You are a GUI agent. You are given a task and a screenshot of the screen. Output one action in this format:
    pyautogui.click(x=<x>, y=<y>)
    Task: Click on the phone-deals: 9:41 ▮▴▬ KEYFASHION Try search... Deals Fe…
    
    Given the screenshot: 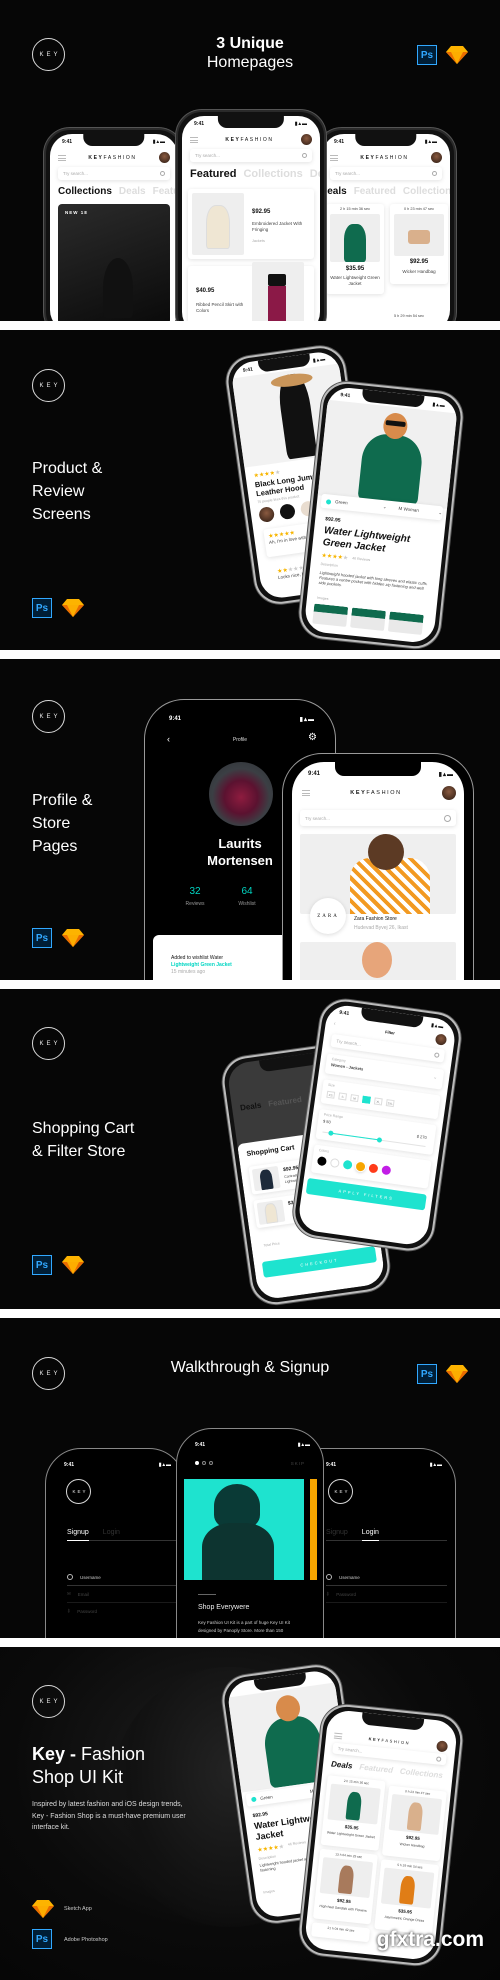 What is the action you would take?
    pyautogui.click(x=386, y=224)
    